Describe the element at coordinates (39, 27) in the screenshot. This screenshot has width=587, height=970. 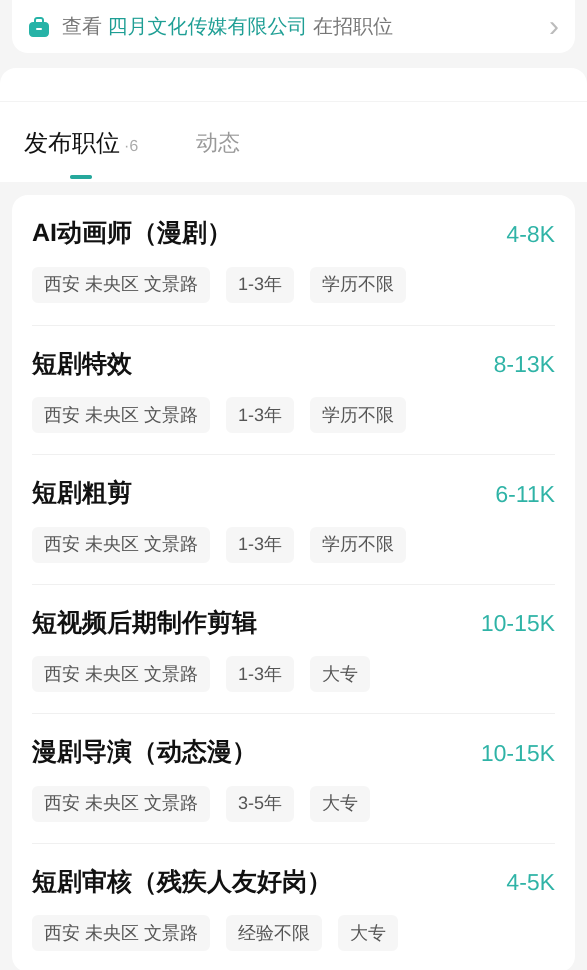
I see `briefcase-icon` at that location.